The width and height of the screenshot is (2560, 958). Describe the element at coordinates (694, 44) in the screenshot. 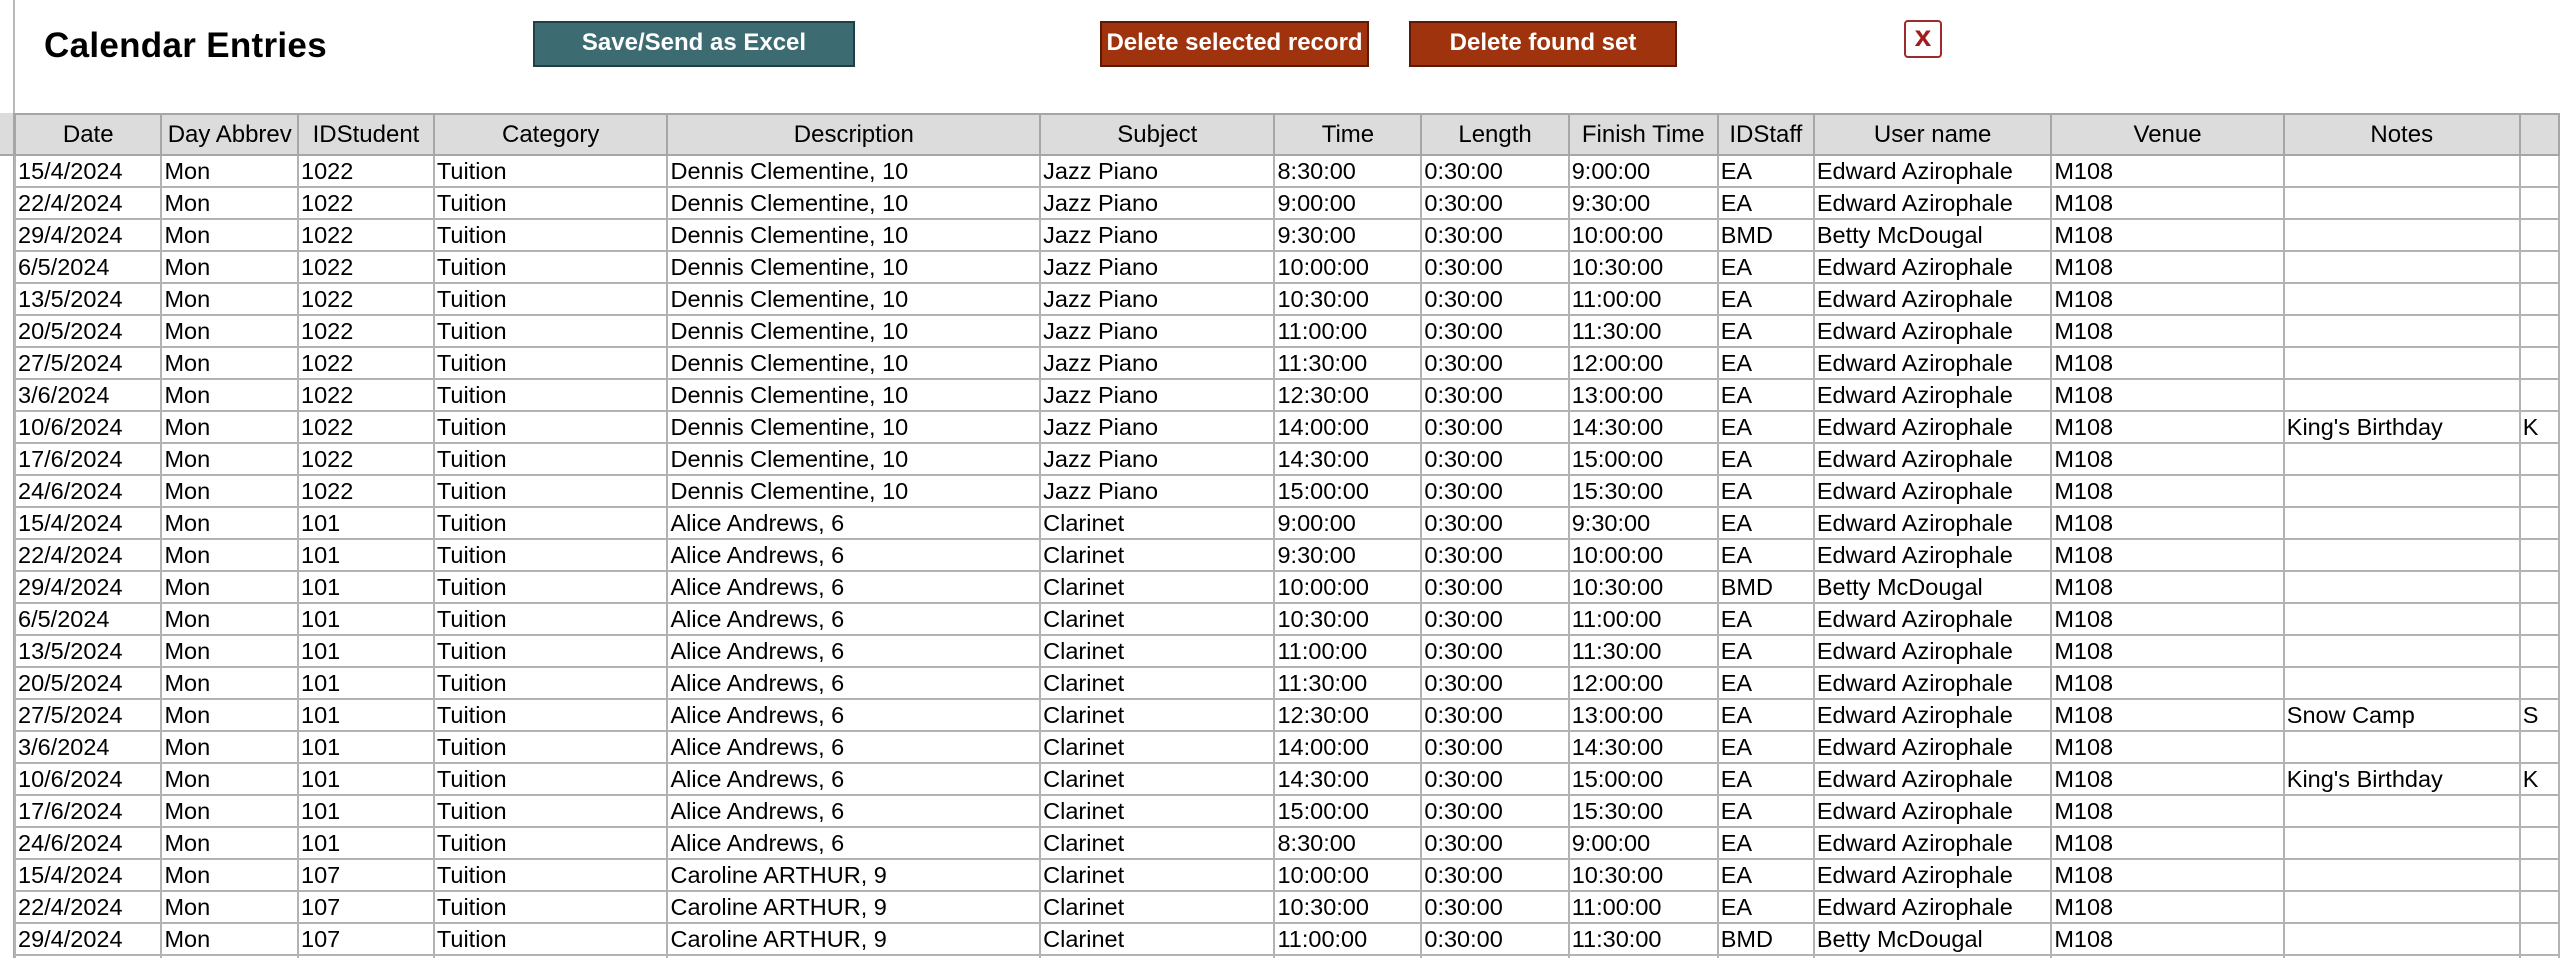

I see `save-excel-button: Save/Send as Excel` at that location.